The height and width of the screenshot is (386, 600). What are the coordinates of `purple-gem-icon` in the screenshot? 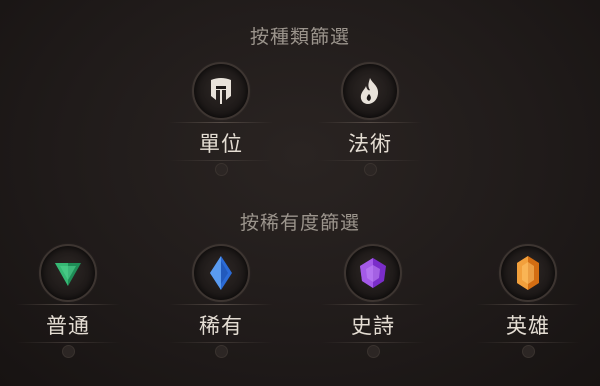 It's located at (373, 273).